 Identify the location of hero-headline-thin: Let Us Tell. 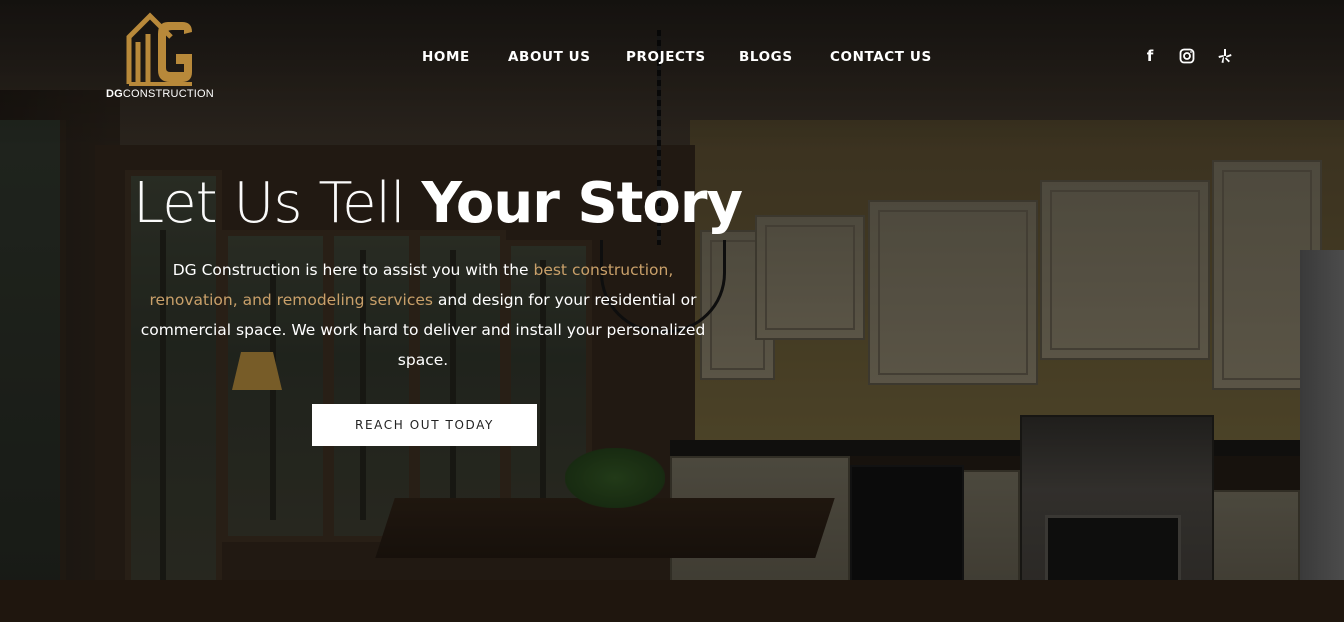
(277, 203).